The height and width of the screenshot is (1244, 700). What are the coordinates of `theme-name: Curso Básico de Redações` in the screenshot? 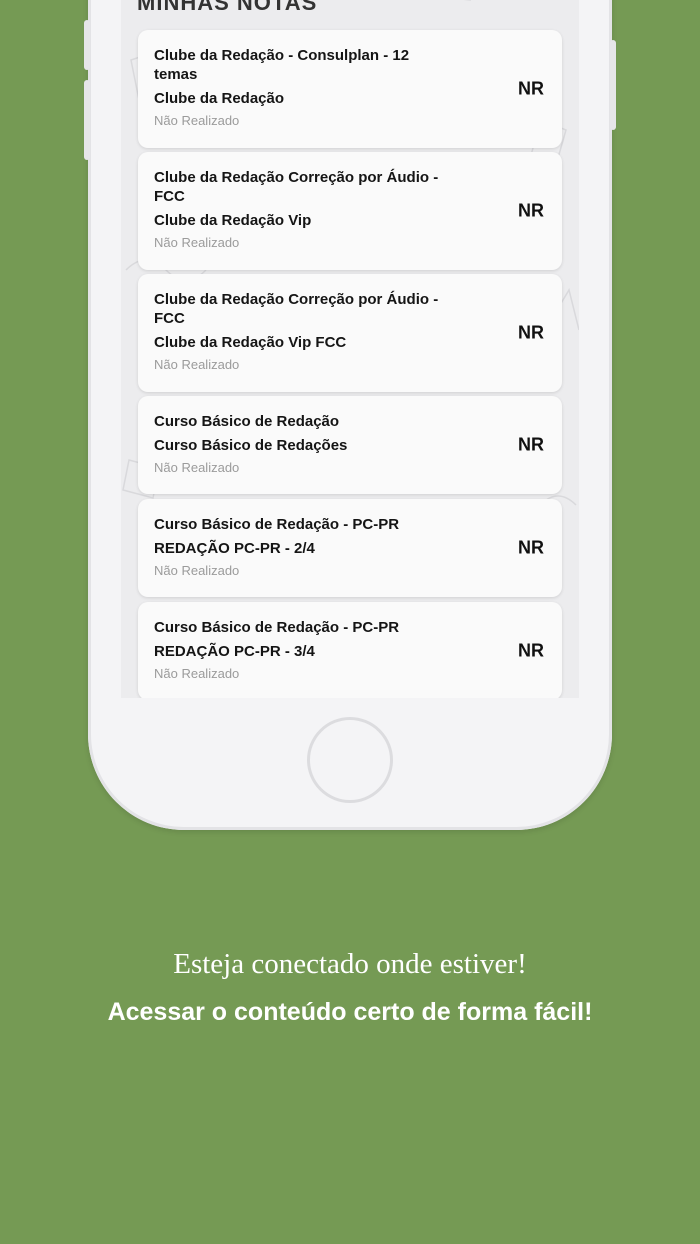 It's located at (251, 445).